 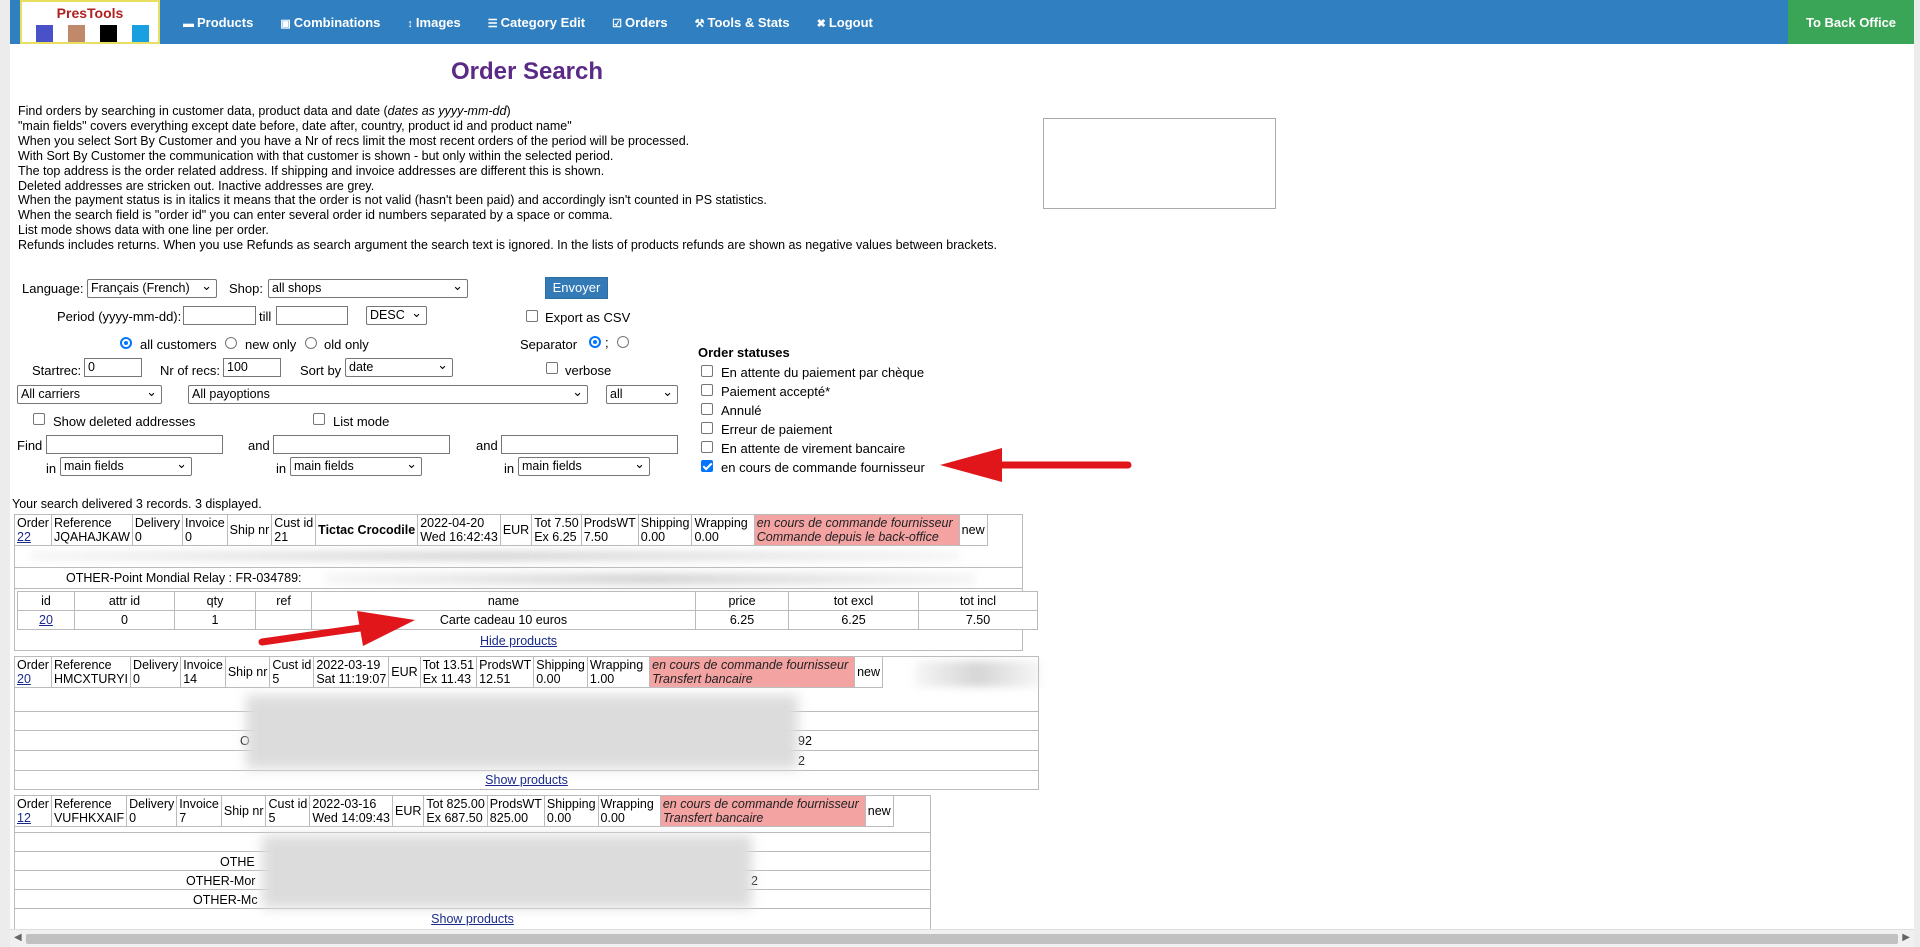 What do you see at coordinates (1906, 937) in the screenshot?
I see `scroll-right-icon: ▶` at bounding box center [1906, 937].